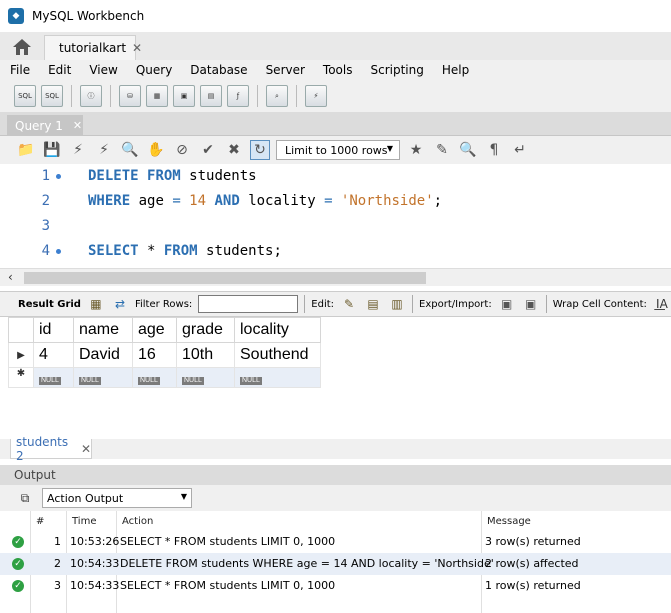  What do you see at coordinates (185, 251) in the screenshot?
I see `code-text: SELECT * FROM students;` at bounding box center [185, 251].